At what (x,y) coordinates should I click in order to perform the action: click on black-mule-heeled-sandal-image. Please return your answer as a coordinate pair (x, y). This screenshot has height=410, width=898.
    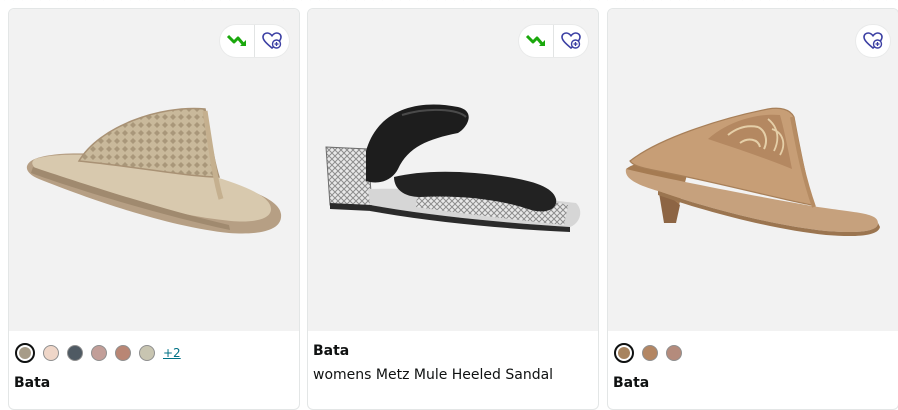
    Looking at the image, I should click on (453, 168).